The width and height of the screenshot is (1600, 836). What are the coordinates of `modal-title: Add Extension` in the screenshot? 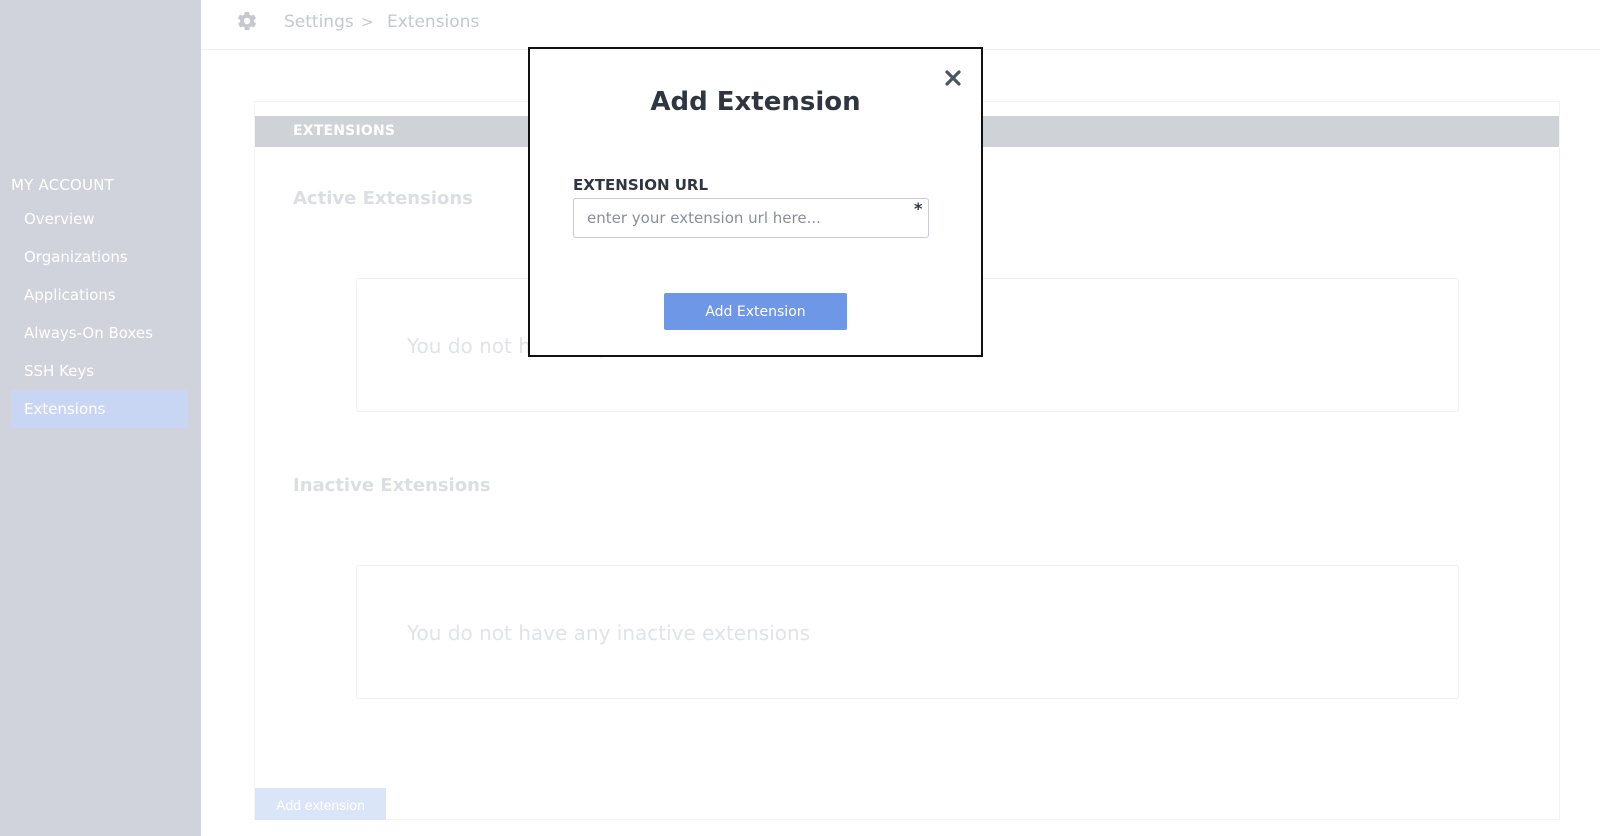 It's located at (755, 102).